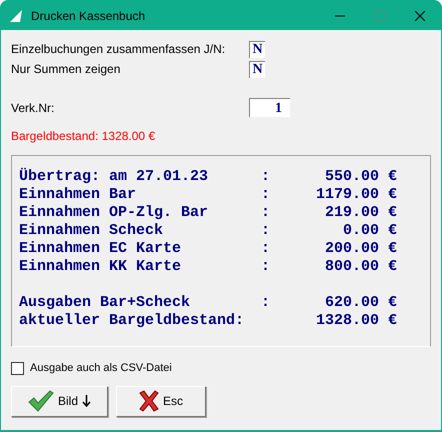 The image size is (442, 432). Describe the element at coordinates (161, 401) in the screenshot. I see `esc-button: Esc` at that location.